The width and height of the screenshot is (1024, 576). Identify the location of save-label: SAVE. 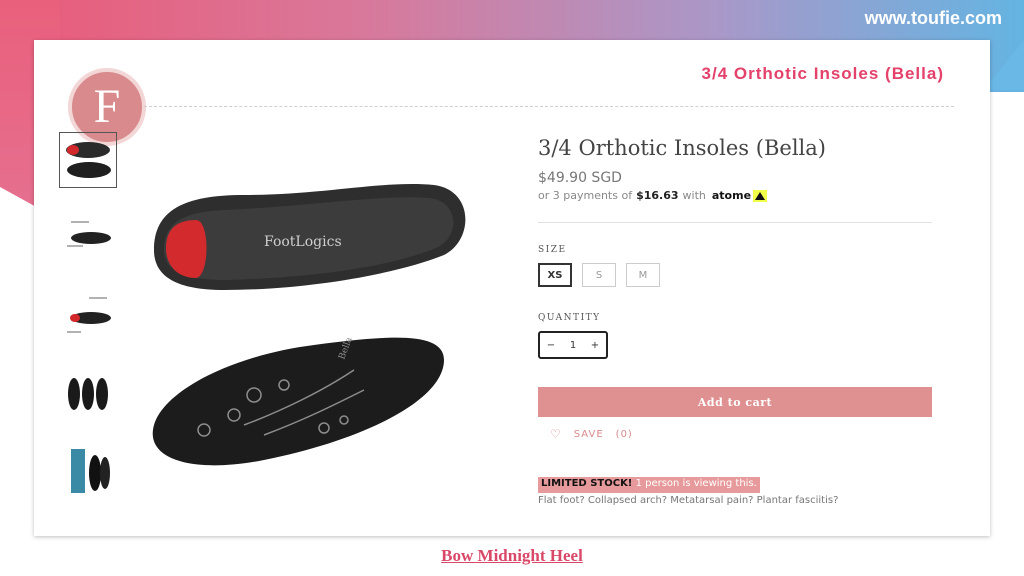
(588, 434).